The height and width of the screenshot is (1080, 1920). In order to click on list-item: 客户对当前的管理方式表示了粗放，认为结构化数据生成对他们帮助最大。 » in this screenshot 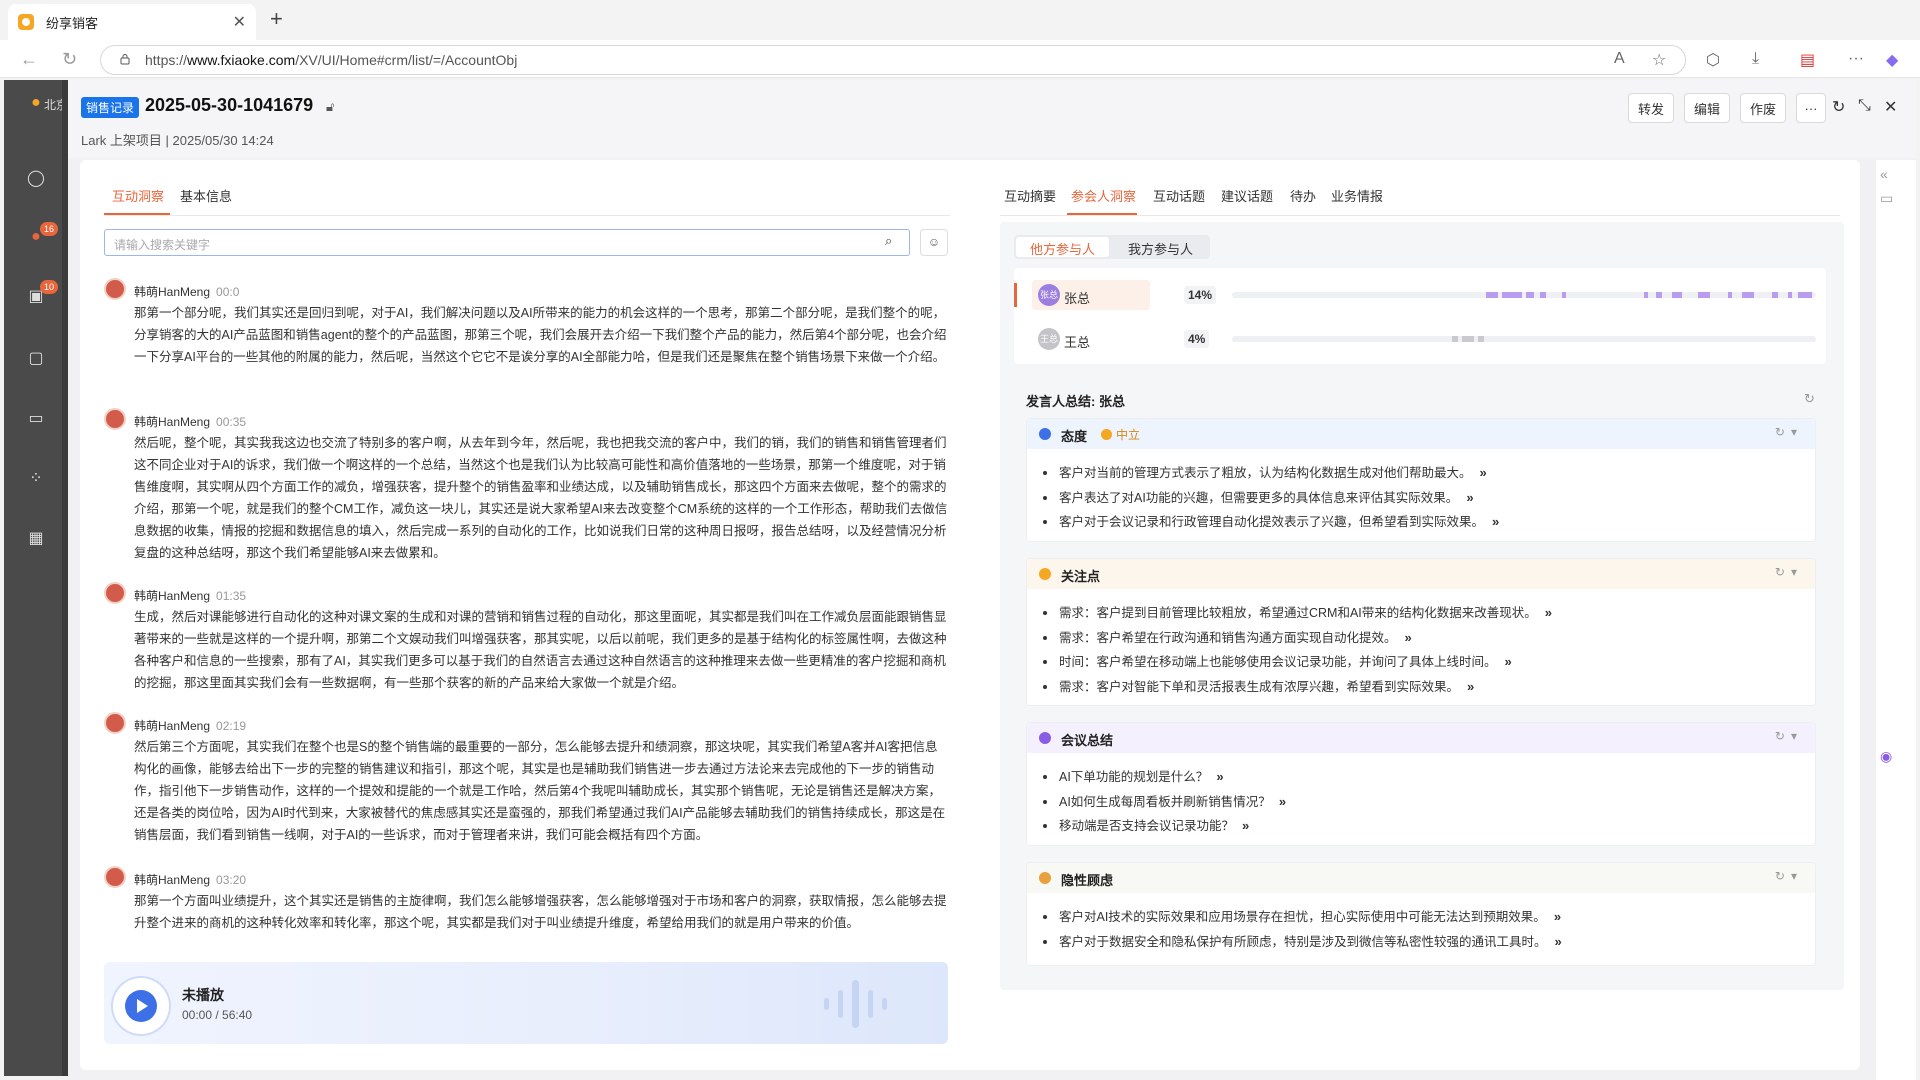, I will do `click(1428, 473)`.